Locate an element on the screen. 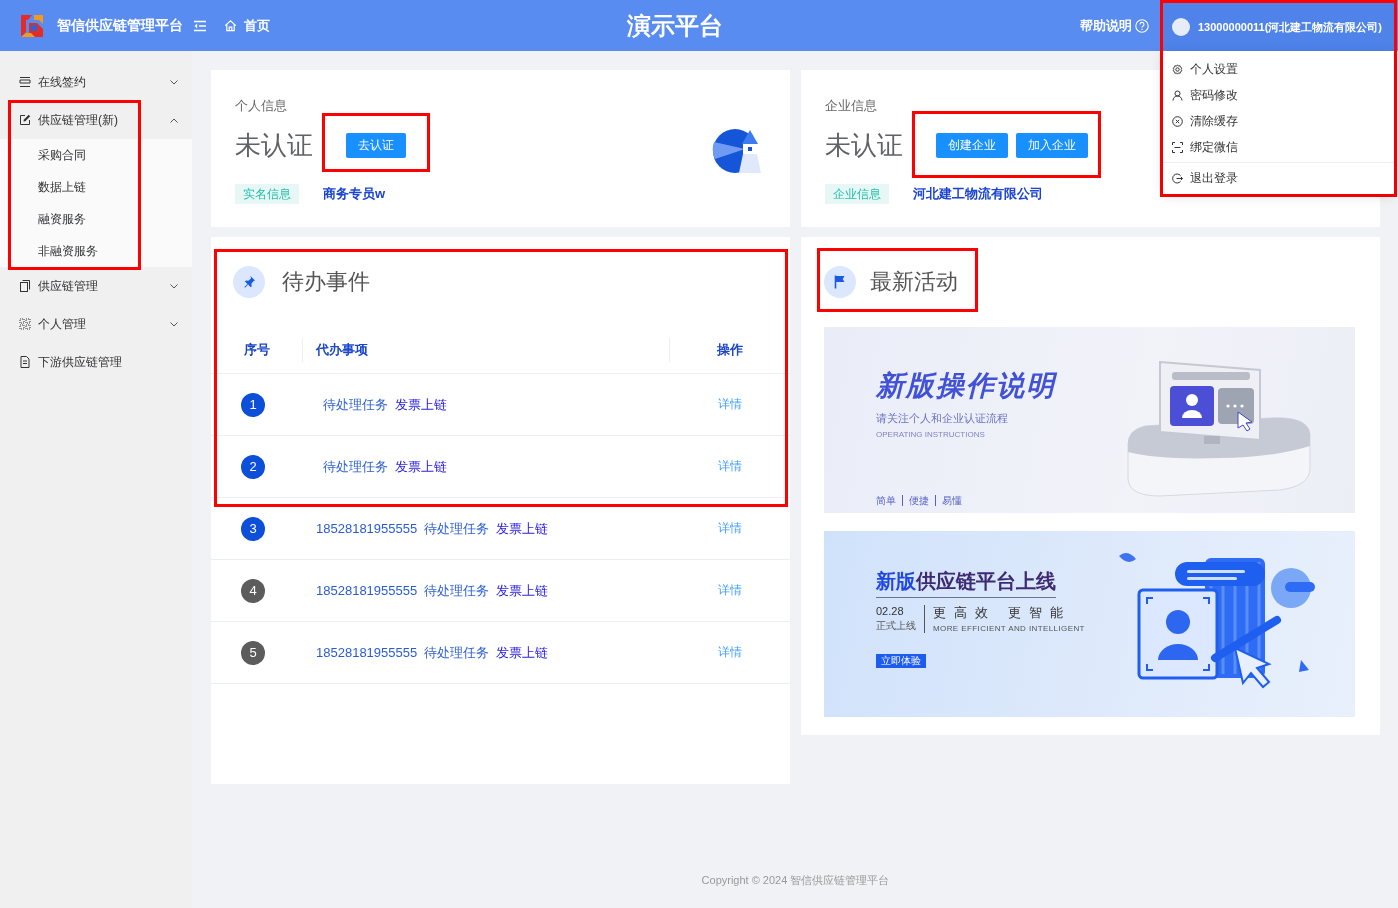 Image resolution: width=1398 pixels, height=908 pixels. banner-keyword: 便捷 is located at coordinates (918, 500).